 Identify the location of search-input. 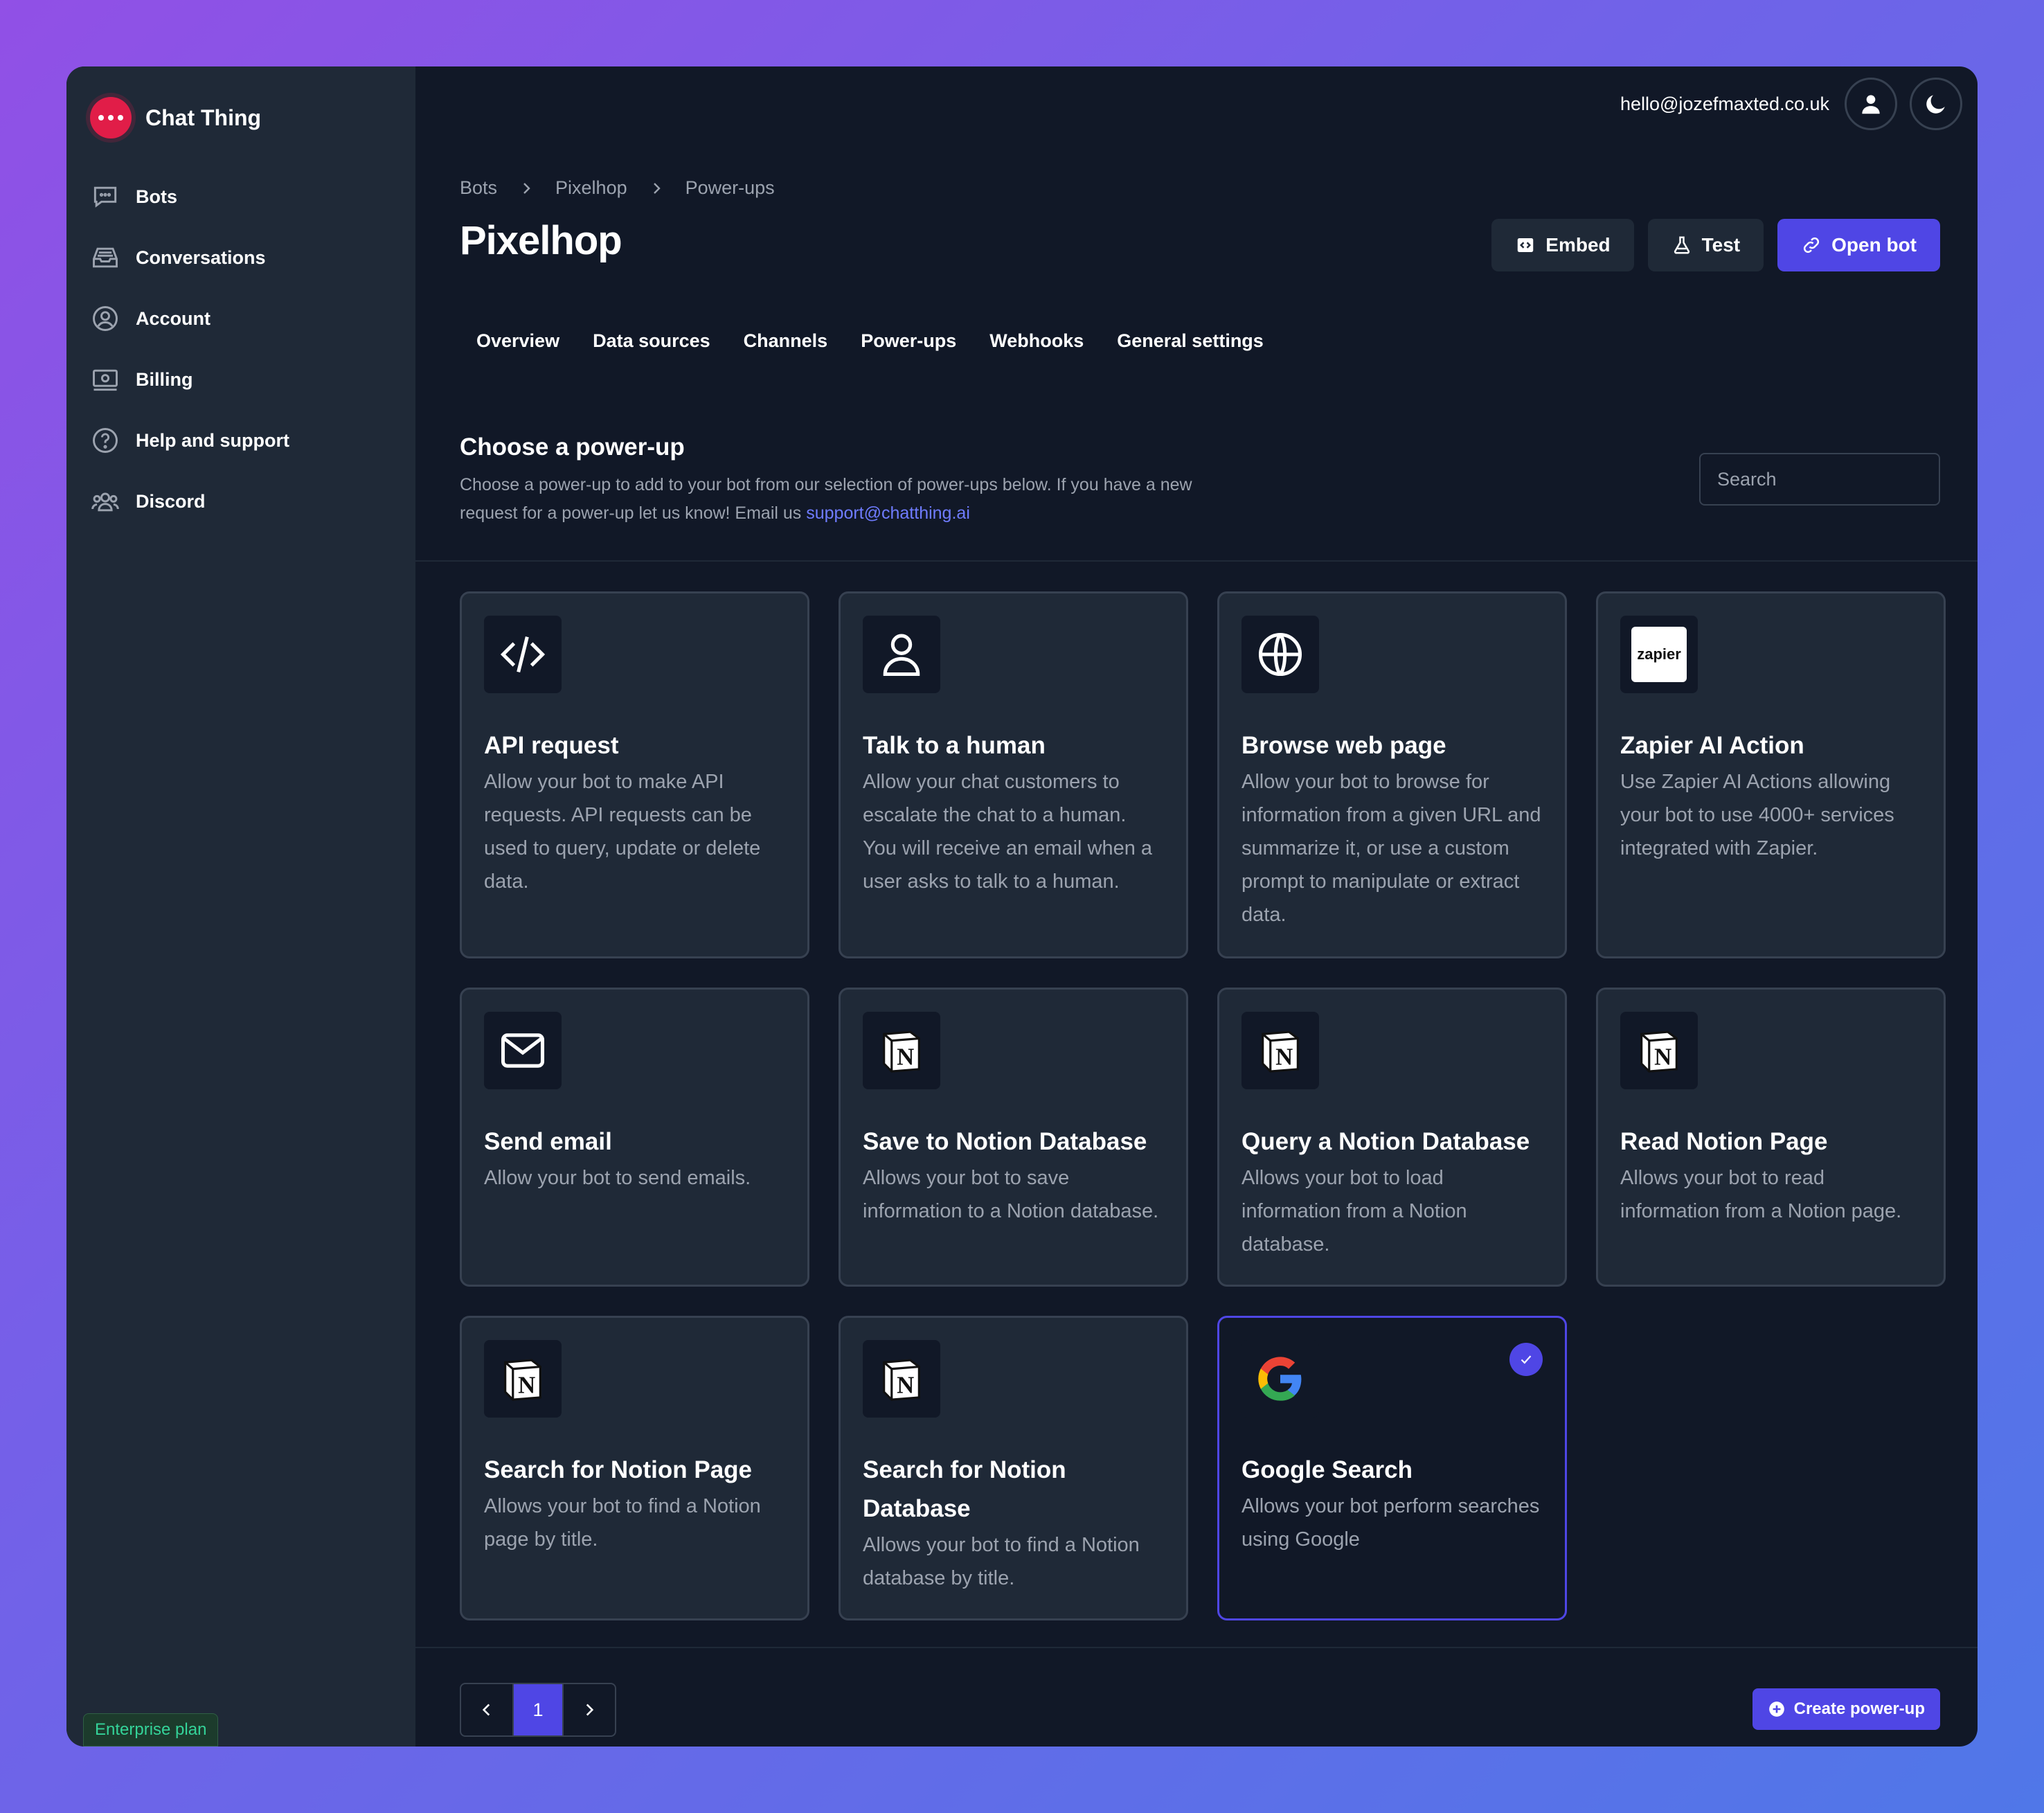
(1820, 479).